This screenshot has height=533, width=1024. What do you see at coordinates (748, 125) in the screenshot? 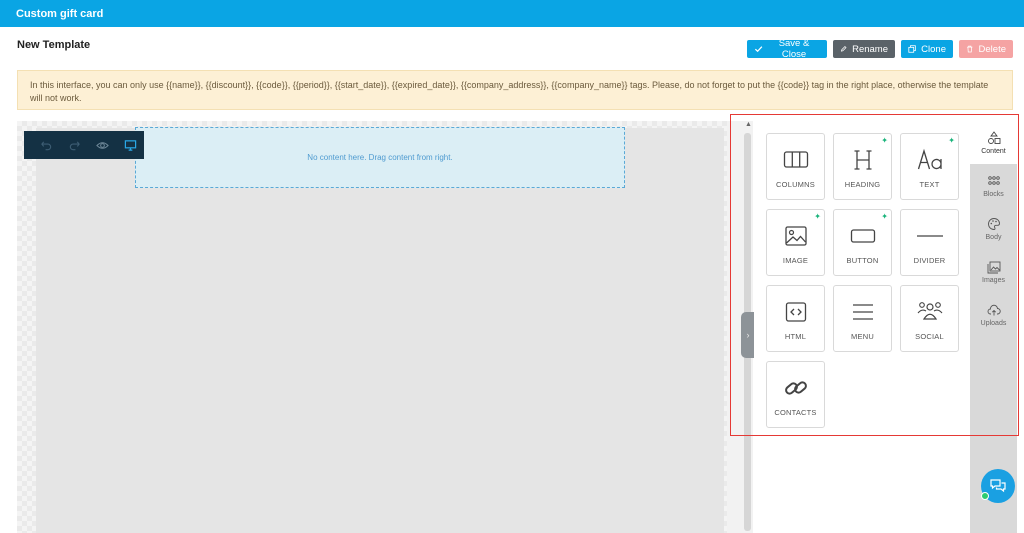
I see `scroll-up-arrow: ▲` at bounding box center [748, 125].